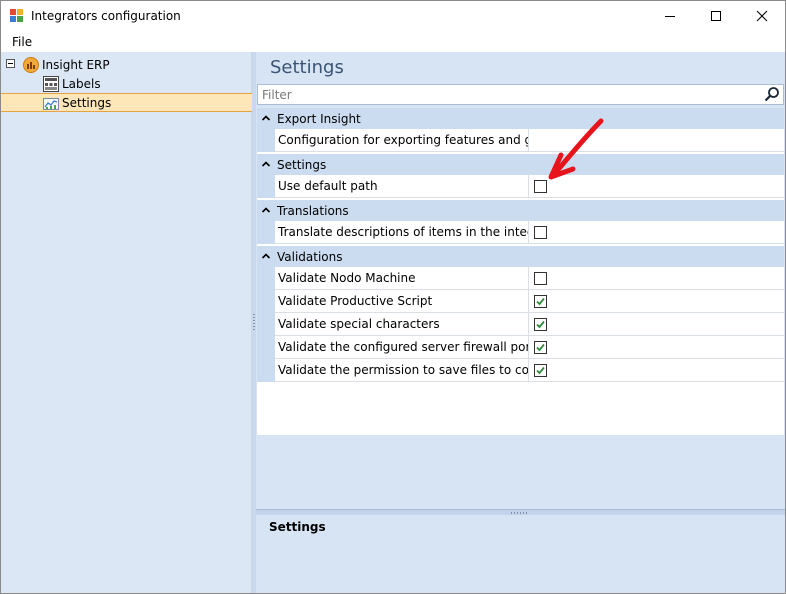 The image size is (786, 594). I want to click on validate-special-characters-checkbox, so click(540, 324).